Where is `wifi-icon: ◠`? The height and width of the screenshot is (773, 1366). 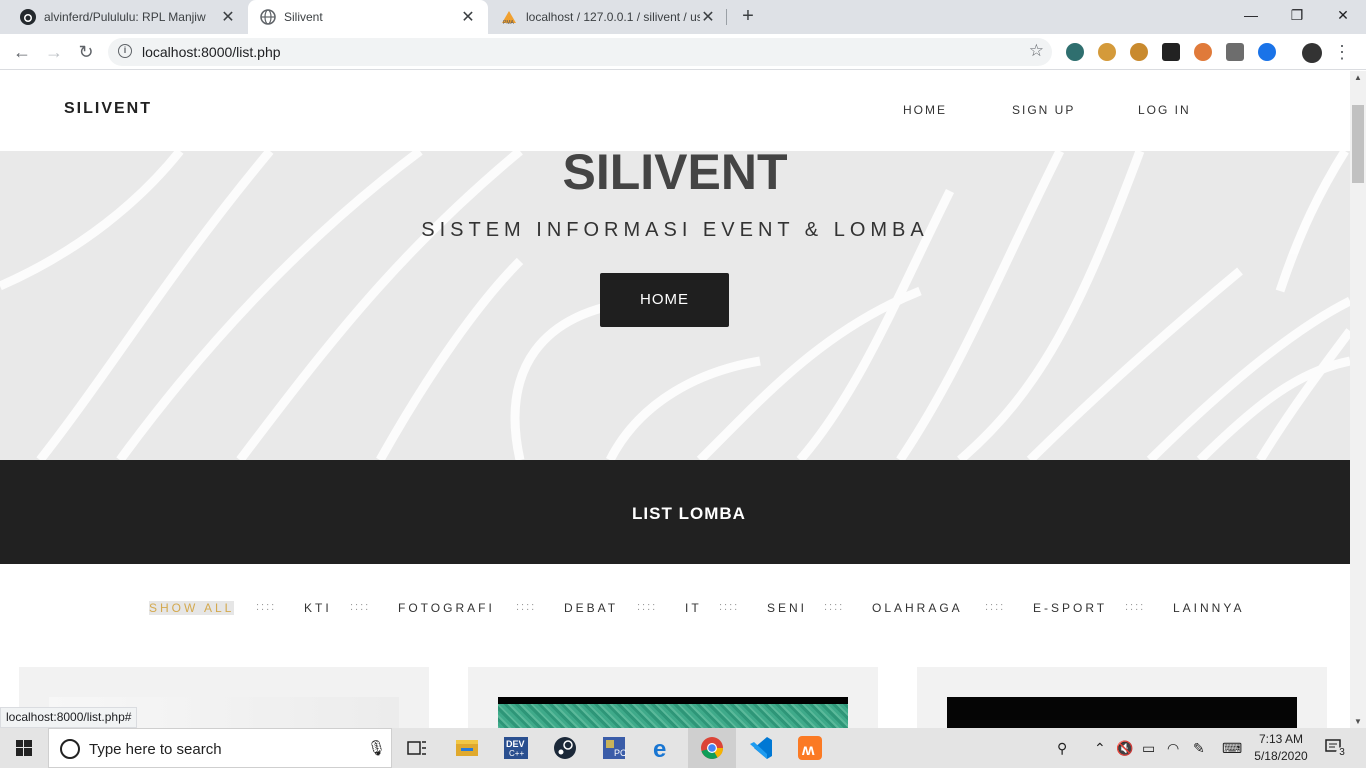
wifi-icon: ◠ is located at coordinates (1173, 748).